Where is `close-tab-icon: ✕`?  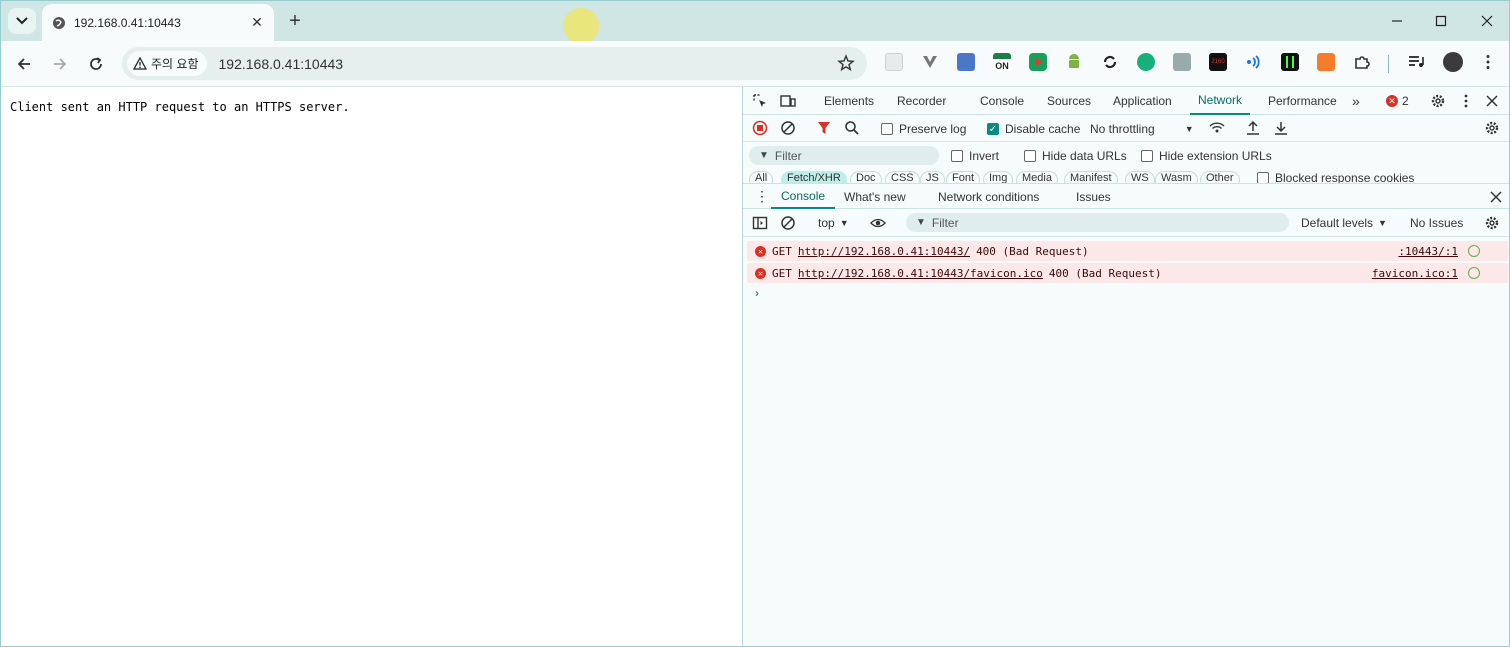
close-tab-icon: ✕ is located at coordinates (257, 23).